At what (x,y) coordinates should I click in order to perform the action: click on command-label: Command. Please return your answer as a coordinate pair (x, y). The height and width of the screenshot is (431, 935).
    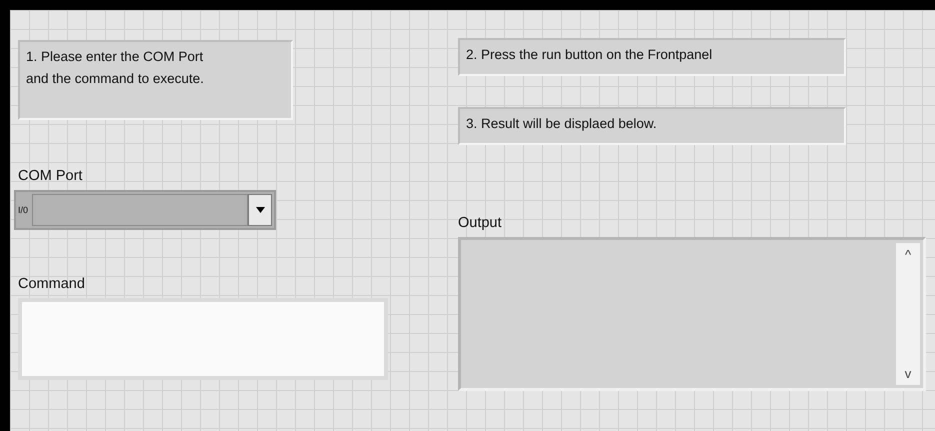
    Looking at the image, I should click on (52, 284).